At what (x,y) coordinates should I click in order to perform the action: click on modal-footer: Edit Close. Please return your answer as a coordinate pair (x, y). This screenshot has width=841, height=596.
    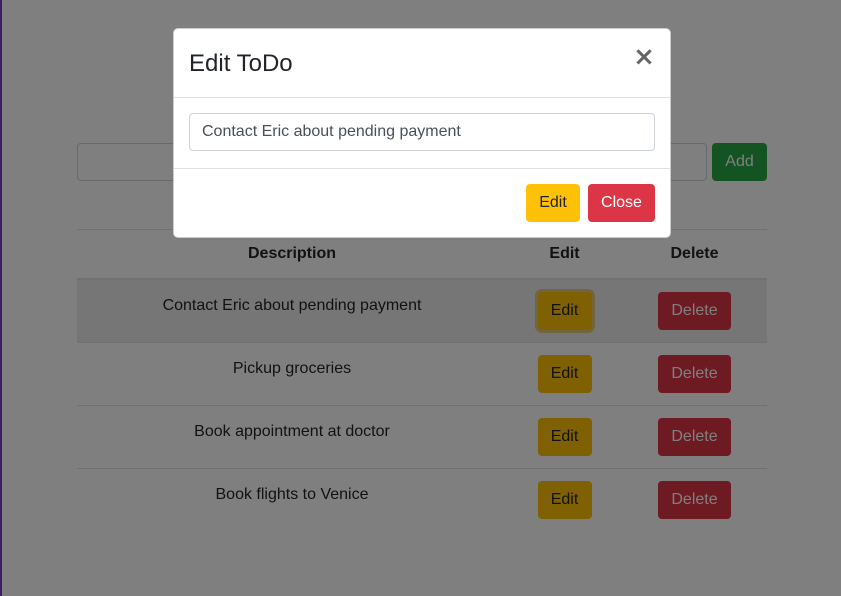
    Looking at the image, I should click on (422, 203).